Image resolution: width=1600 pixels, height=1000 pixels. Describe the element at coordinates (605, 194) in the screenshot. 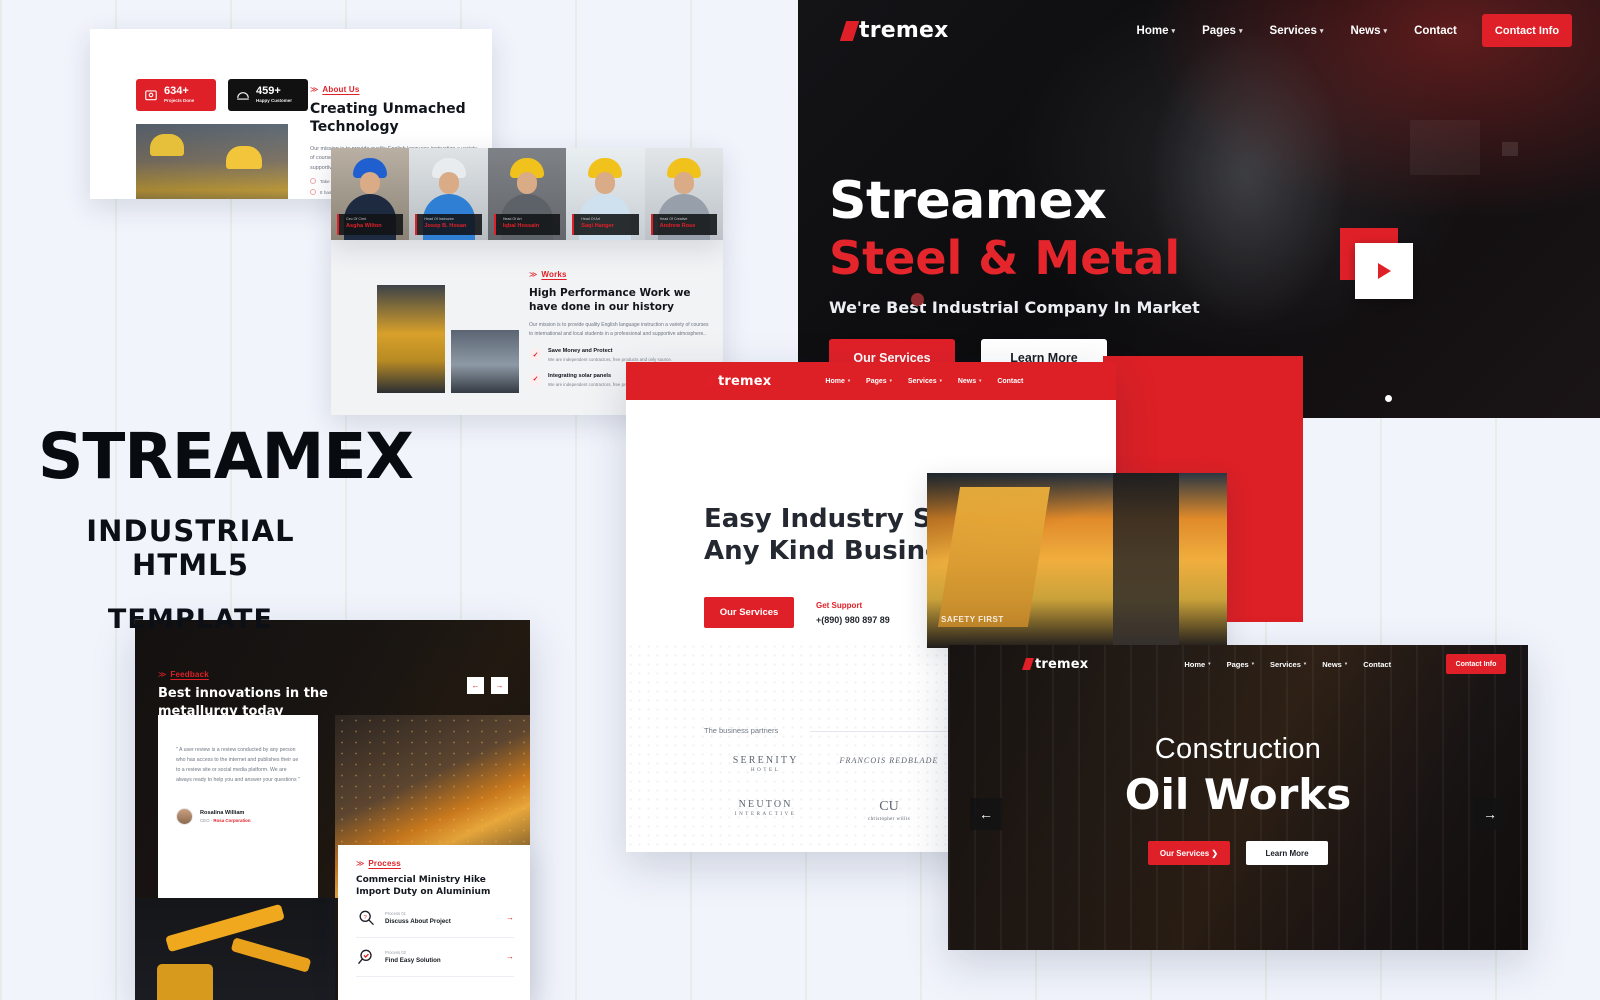

I see `team-member-card: Head Of Art Saqi Hanger` at that location.